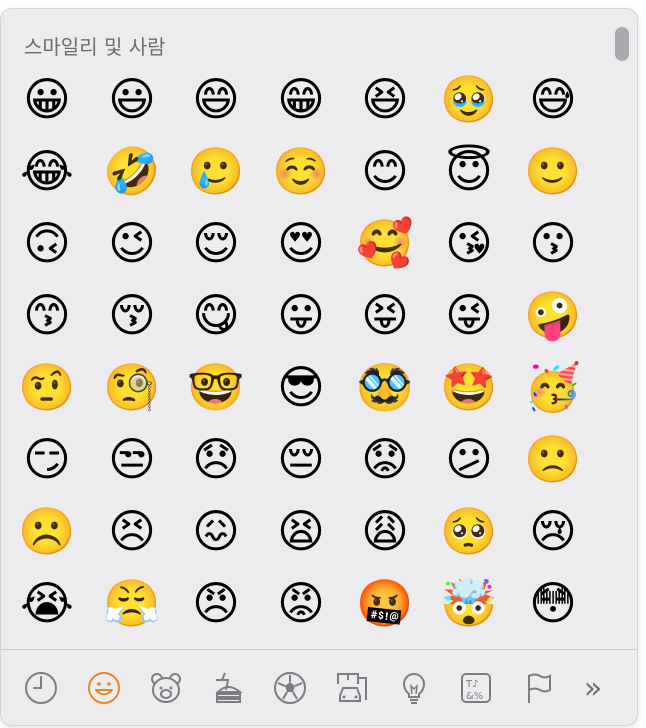 The width and height of the screenshot is (646, 728). What do you see at coordinates (132, 315) in the screenshot?
I see `emoji-cell: 😚` at bounding box center [132, 315].